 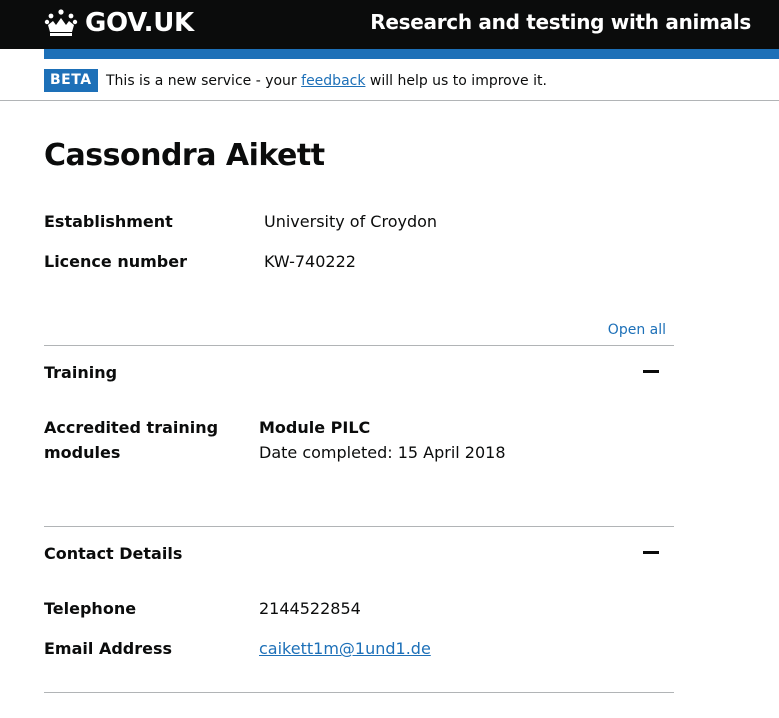 I want to click on licence-number-value: KW-740222, so click(x=310, y=261).